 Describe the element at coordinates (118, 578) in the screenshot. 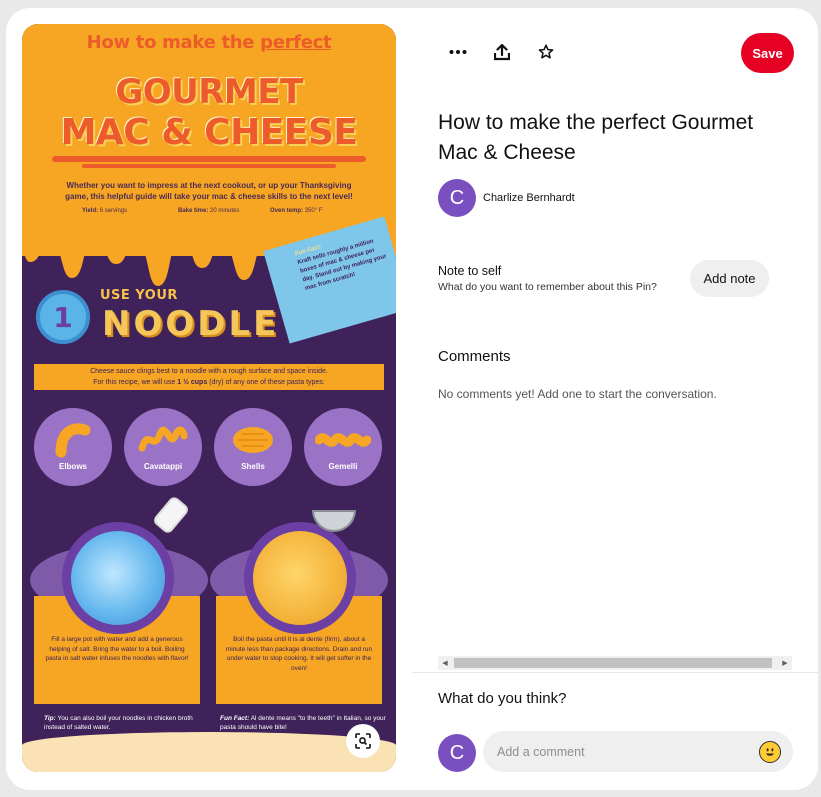

I see `water-pot-graphic` at that location.